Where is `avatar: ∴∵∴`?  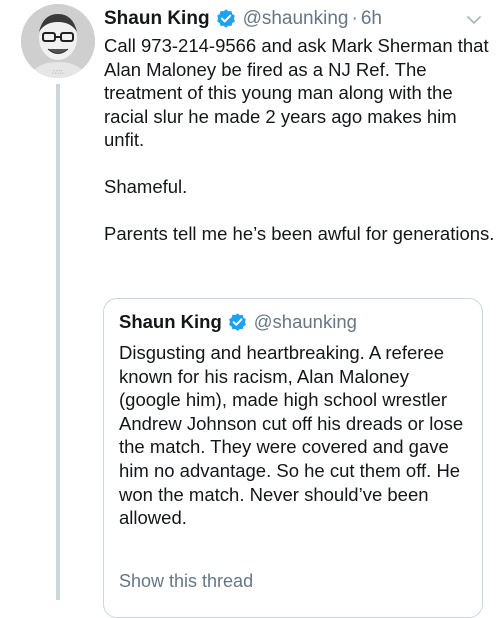
avatar: ∴∵∴ is located at coordinates (58, 41).